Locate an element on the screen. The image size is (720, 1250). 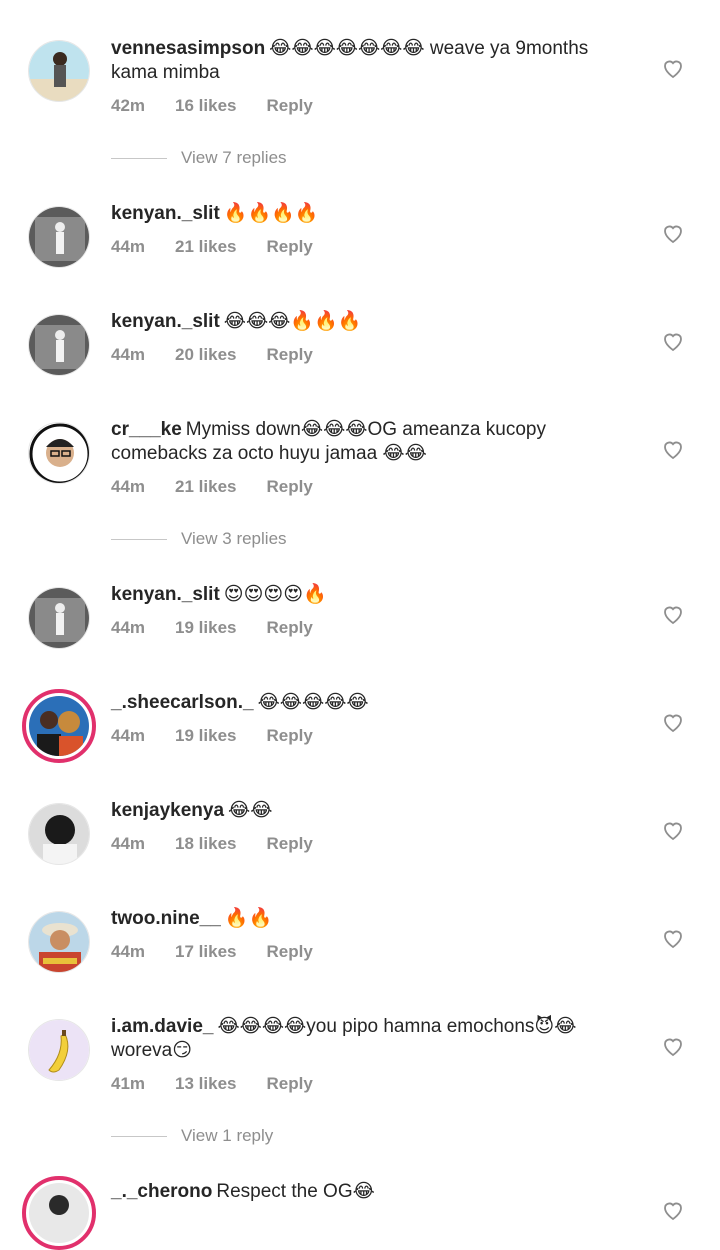
comment-time: 42m is located at coordinates (128, 105).